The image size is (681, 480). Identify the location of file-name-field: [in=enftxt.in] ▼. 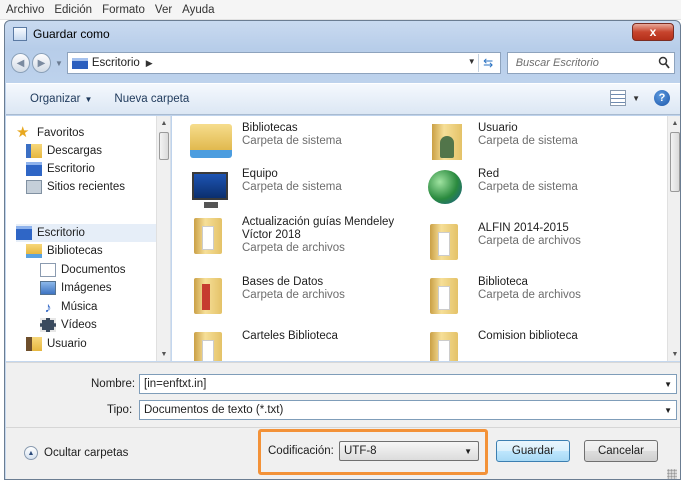
(408, 384).